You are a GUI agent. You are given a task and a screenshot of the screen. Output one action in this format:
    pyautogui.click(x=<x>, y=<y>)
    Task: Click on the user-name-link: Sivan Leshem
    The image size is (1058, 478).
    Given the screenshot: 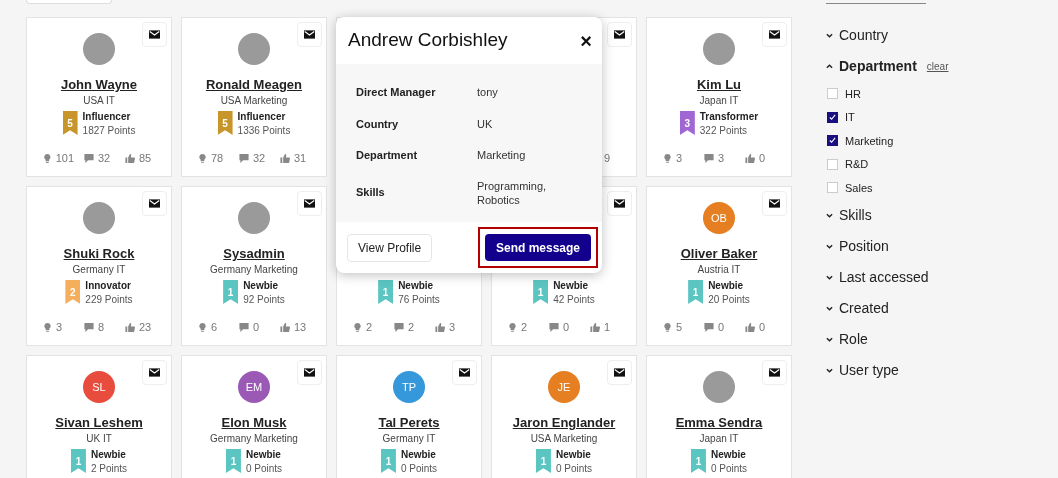 What is the action you would take?
    pyautogui.click(x=99, y=423)
    